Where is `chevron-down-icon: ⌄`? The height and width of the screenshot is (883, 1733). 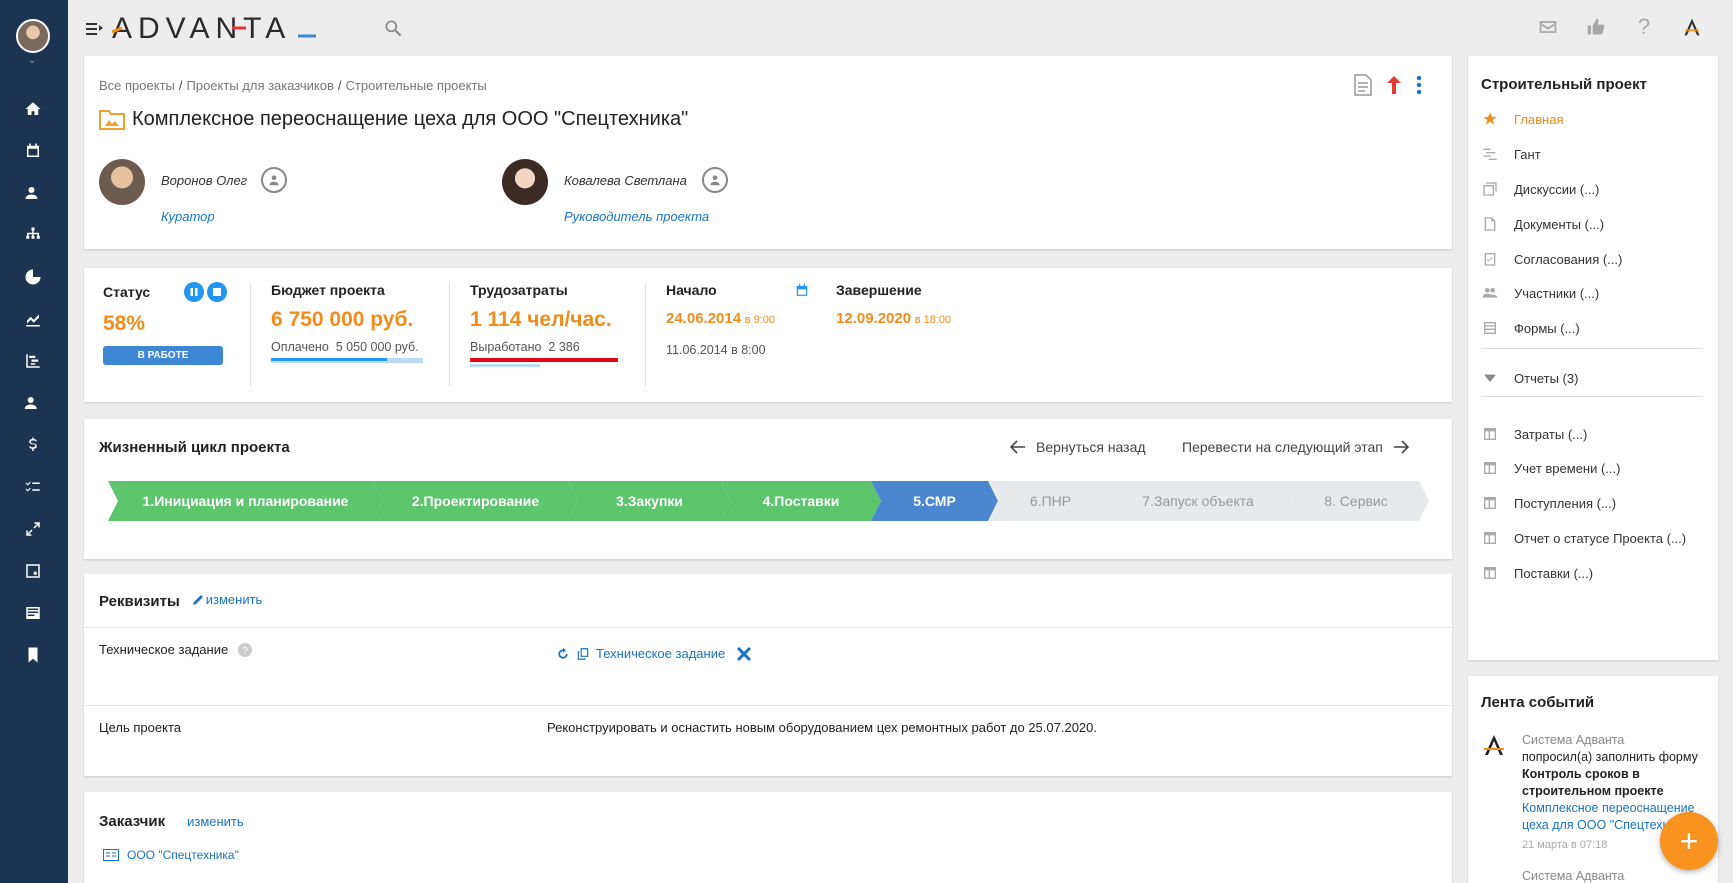
chevron-down-icon: ⌄ is located at coordinates (32, 60).